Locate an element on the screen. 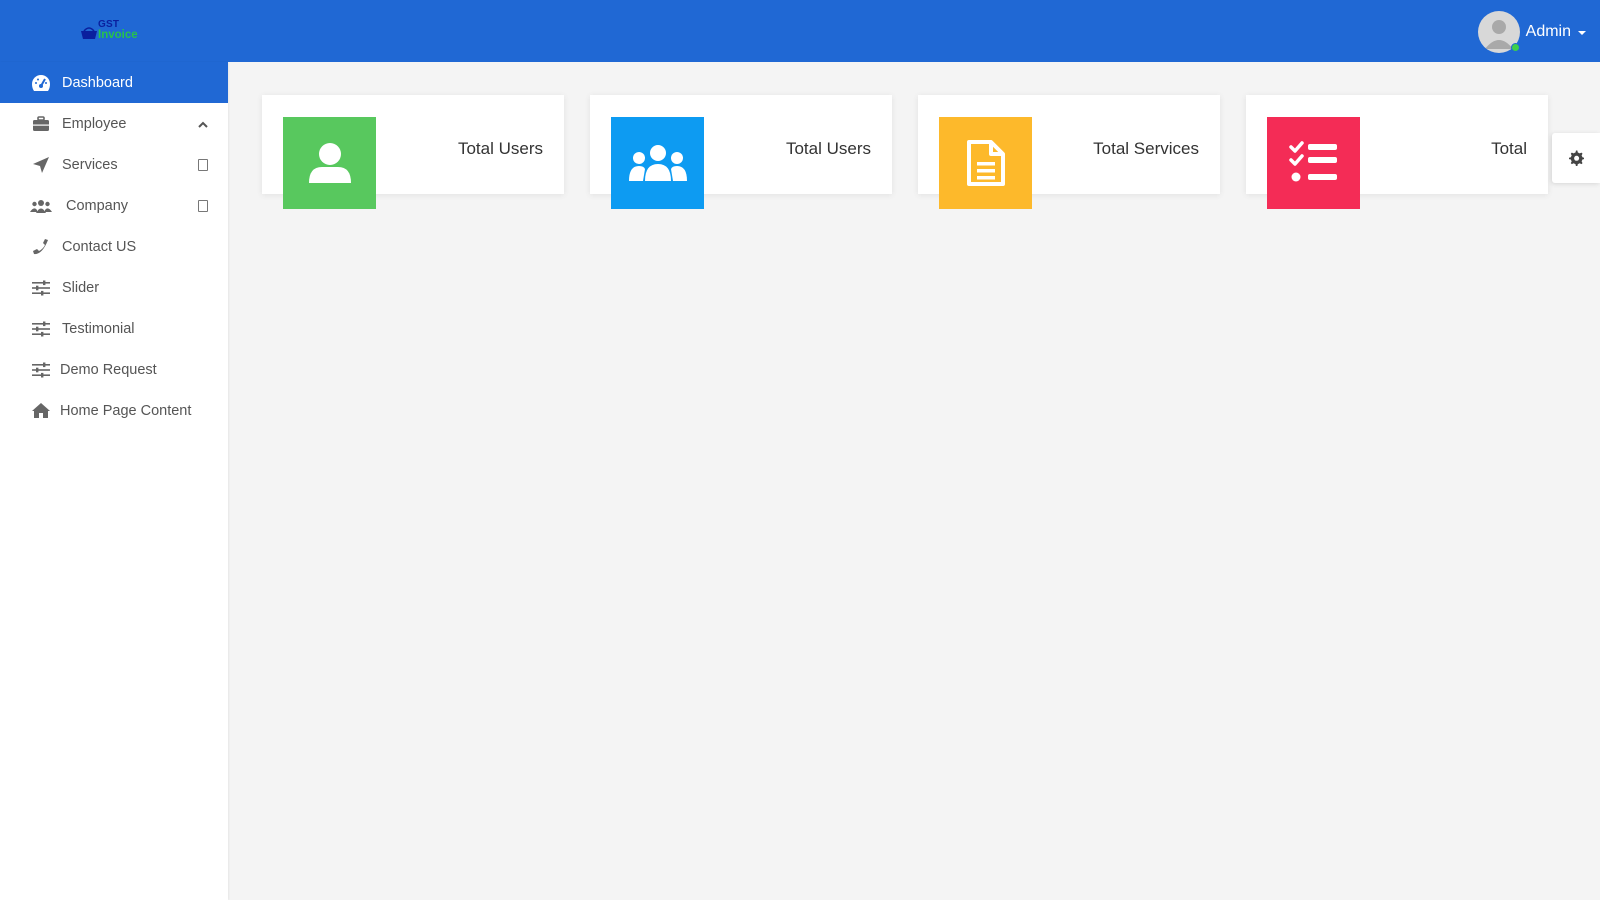  briefcase-icon is located at coordinates (41, 124).